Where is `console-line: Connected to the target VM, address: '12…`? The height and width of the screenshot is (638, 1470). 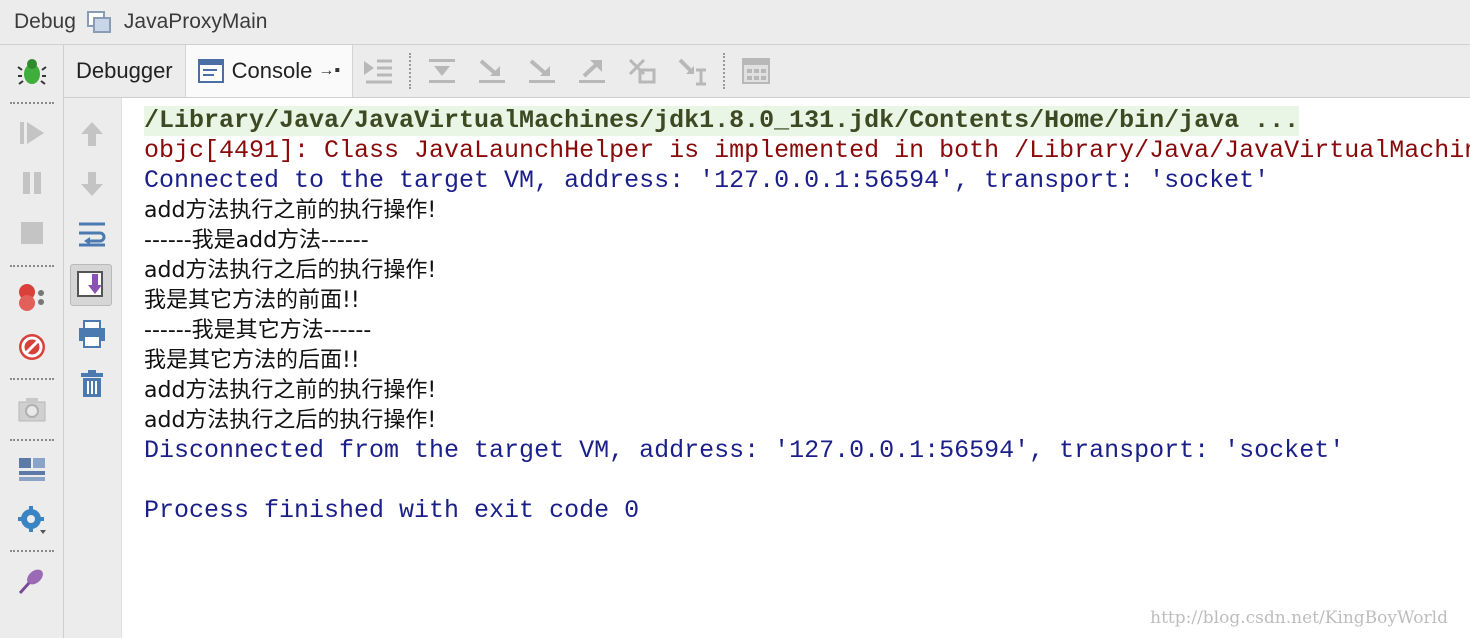
console-line: Connected to the target VM, address: '12… is located at coordinates (707, 180).